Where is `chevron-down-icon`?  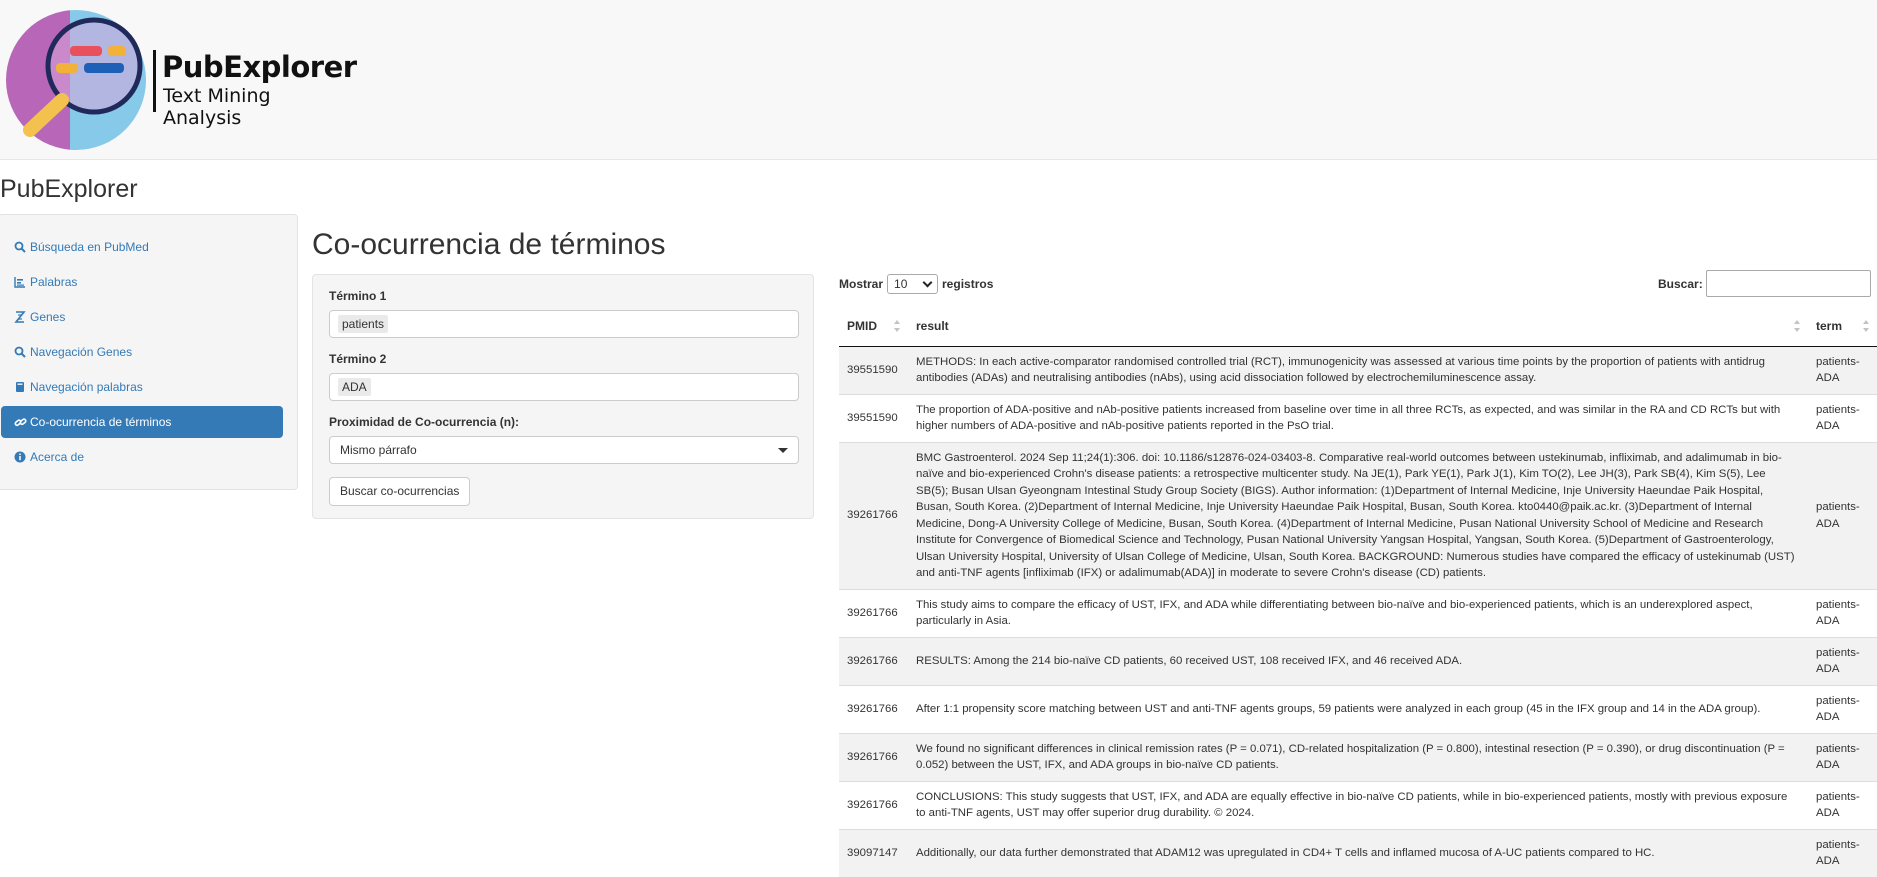
chevron-down-icon is located at coordinates (927, 282).